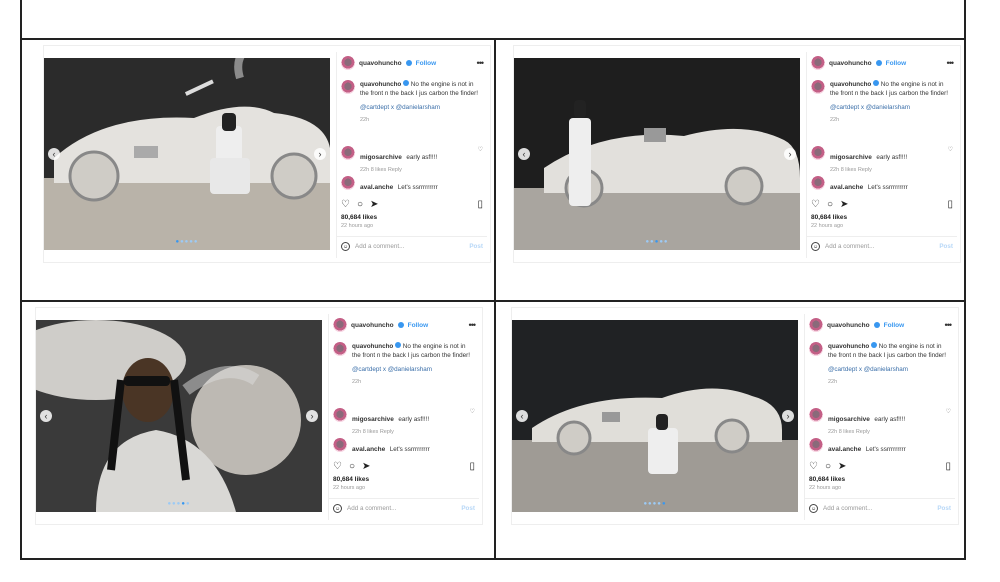 The width and height of the screenshot is (1000, 582). I want to click on comment-text: early asf!!!!, so click(422, 157).